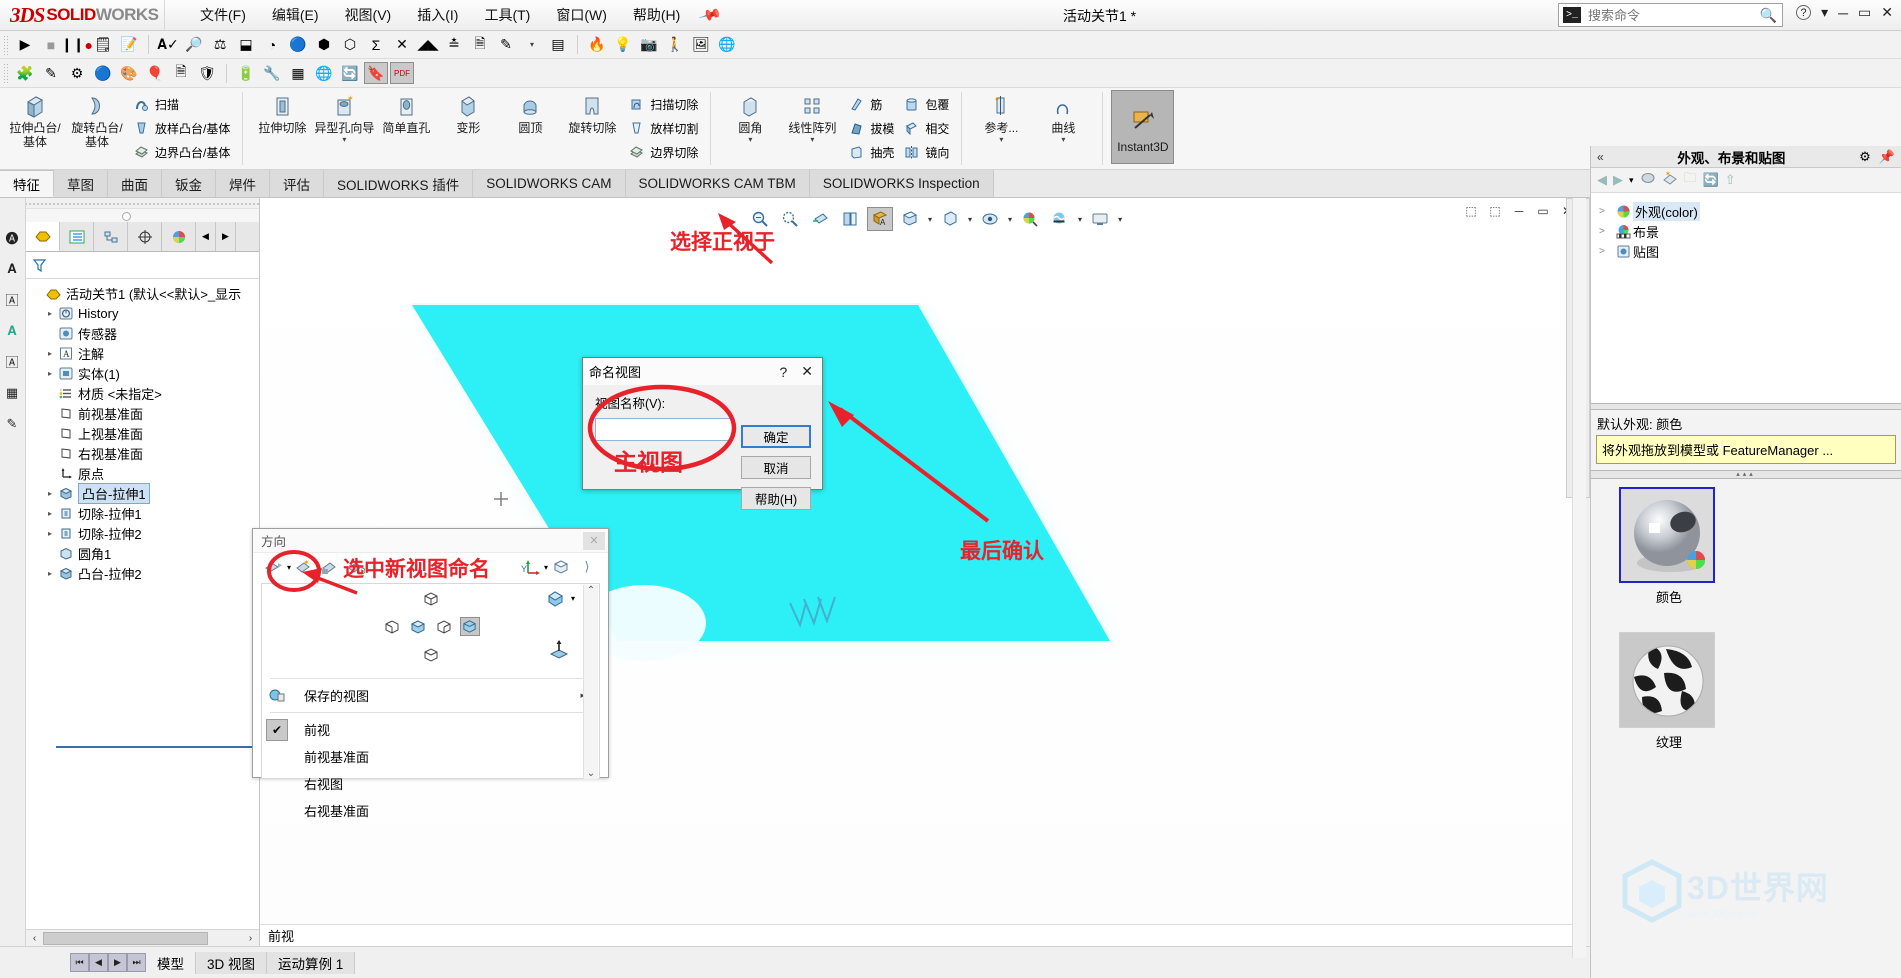  I want to click on ribbon-draft: 拔模, so click(870, 129).